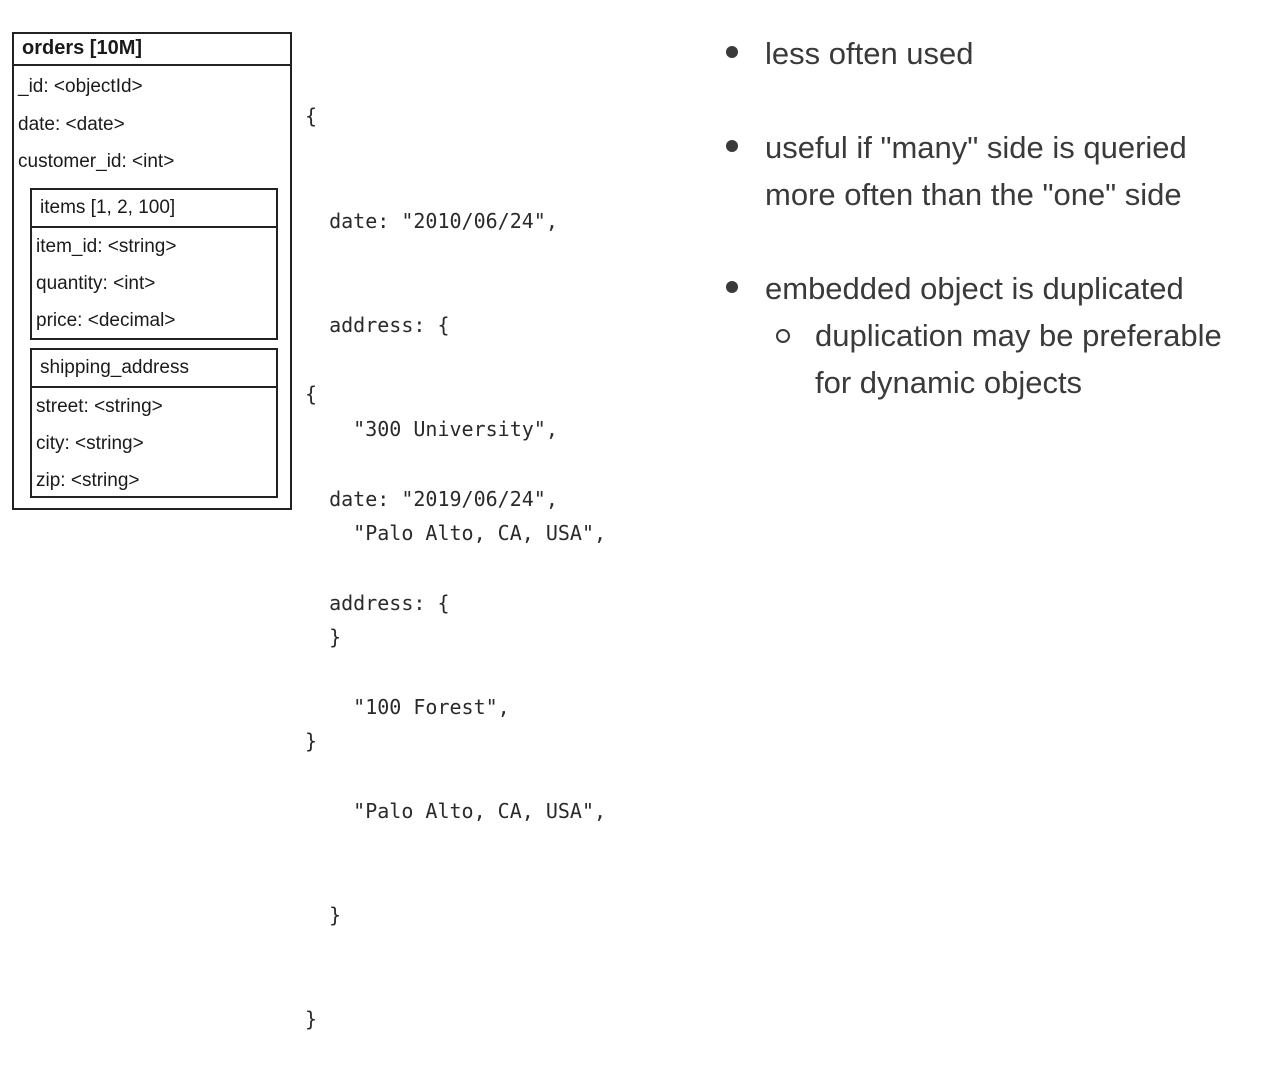 The height and width of the screenshot is (1071, 1287). Describe the element at coordinates (431, 498) in the screenshot. I see `code-line: date: "2019/06/24",` at that location.